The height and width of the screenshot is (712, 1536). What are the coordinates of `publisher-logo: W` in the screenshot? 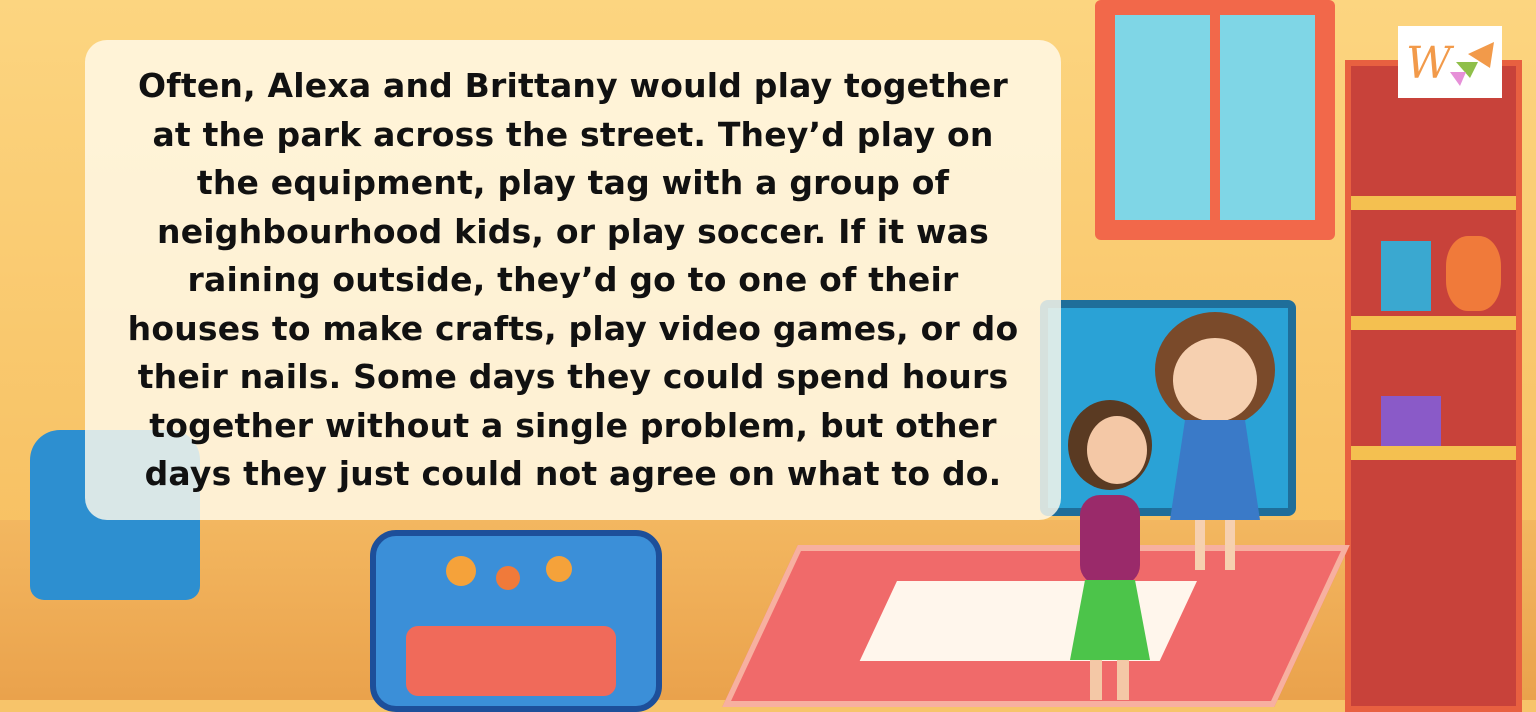 It's located at (1450, 62).